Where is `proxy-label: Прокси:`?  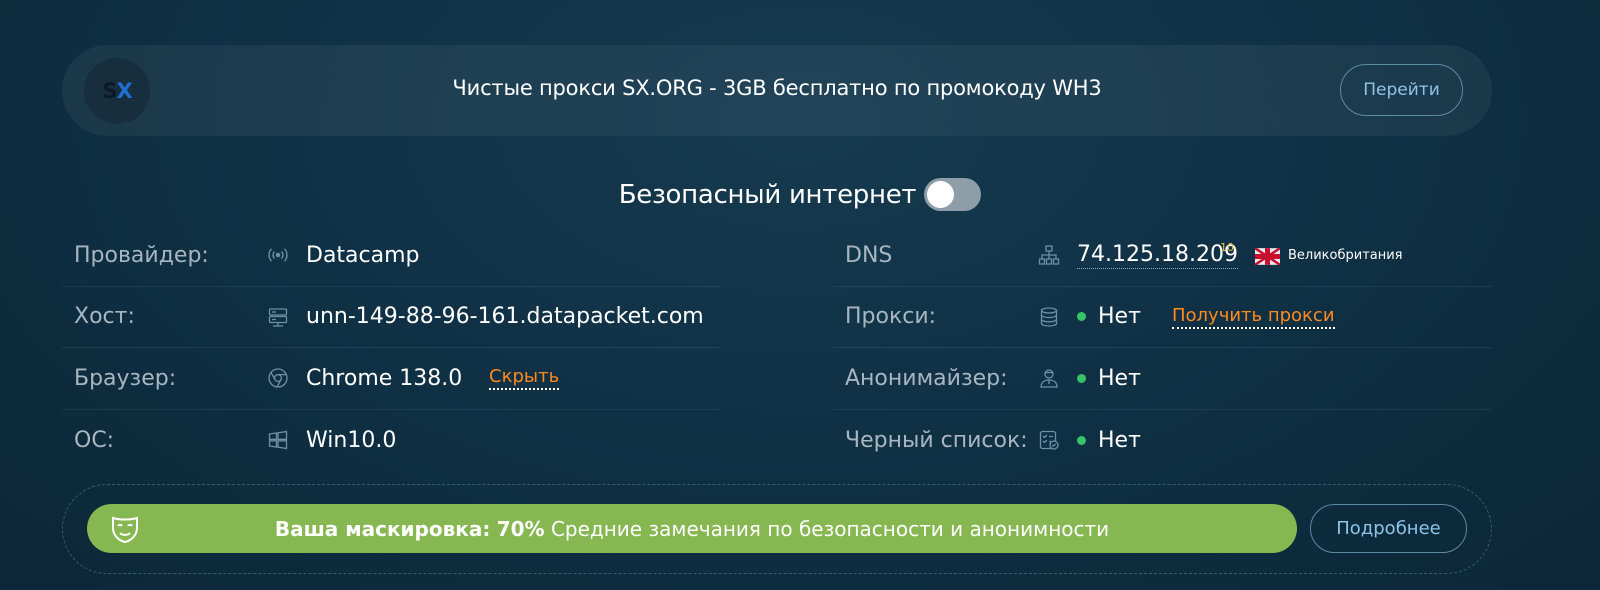 proxy-label: Прокси: is located at coordinates (891, 317).